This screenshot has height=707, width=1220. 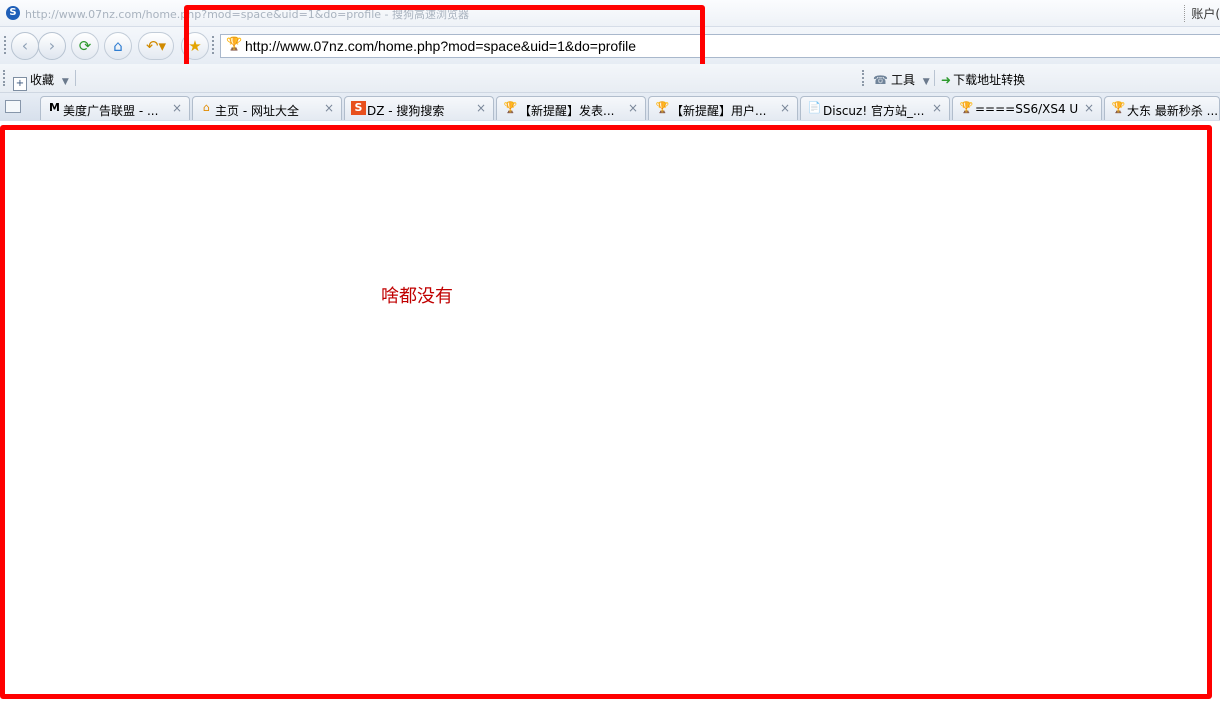 I want to click on download-convert-button: ➜ 下载地址转换, so click(x=983, y=79).